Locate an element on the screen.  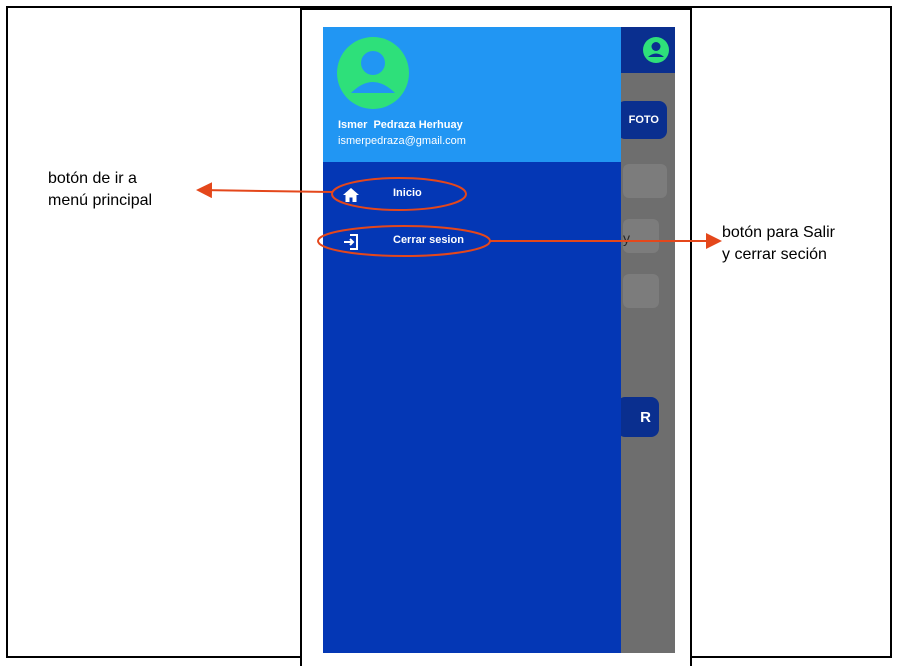
annotation-right-line-1: botón para Salir is located at coordinates (778, 232).